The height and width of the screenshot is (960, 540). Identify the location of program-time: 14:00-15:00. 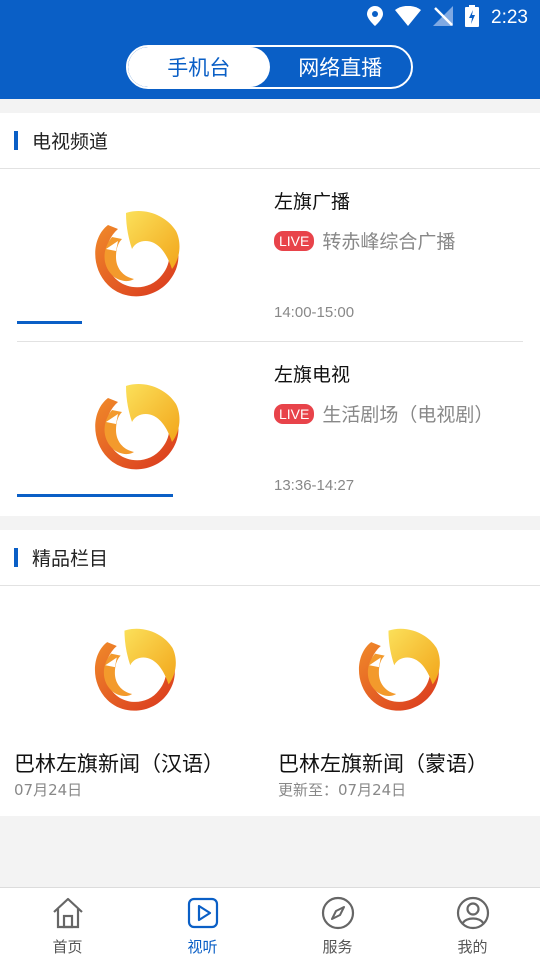
(314, 312).